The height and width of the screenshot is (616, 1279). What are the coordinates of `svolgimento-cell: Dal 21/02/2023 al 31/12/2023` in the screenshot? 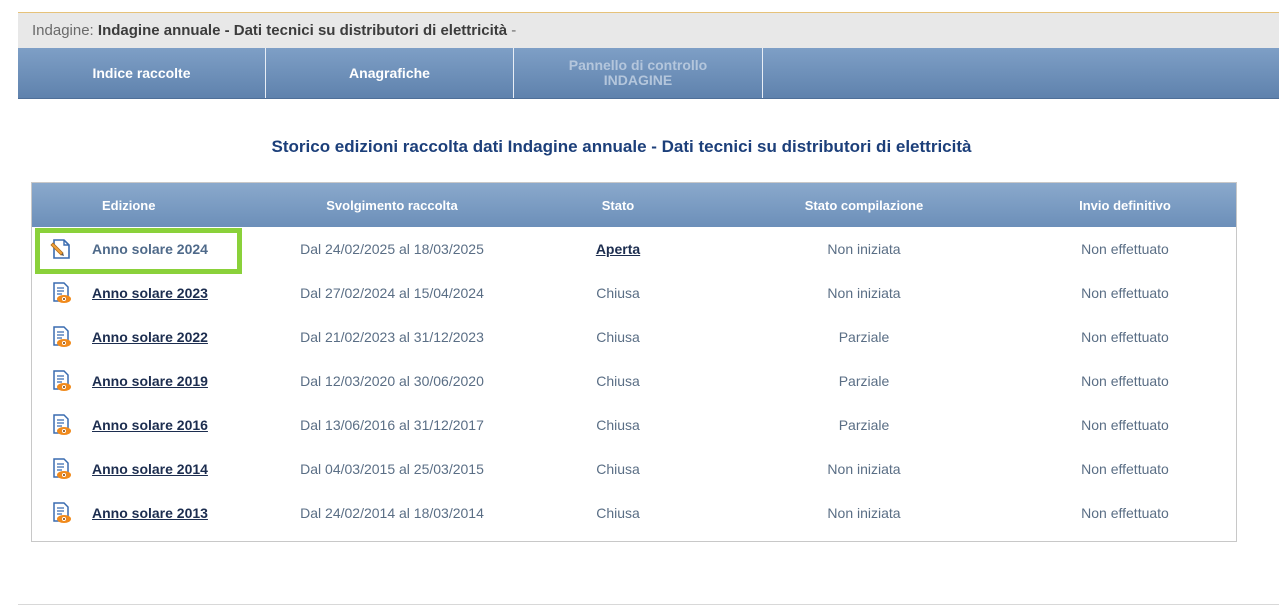 It's located at (392, 337).